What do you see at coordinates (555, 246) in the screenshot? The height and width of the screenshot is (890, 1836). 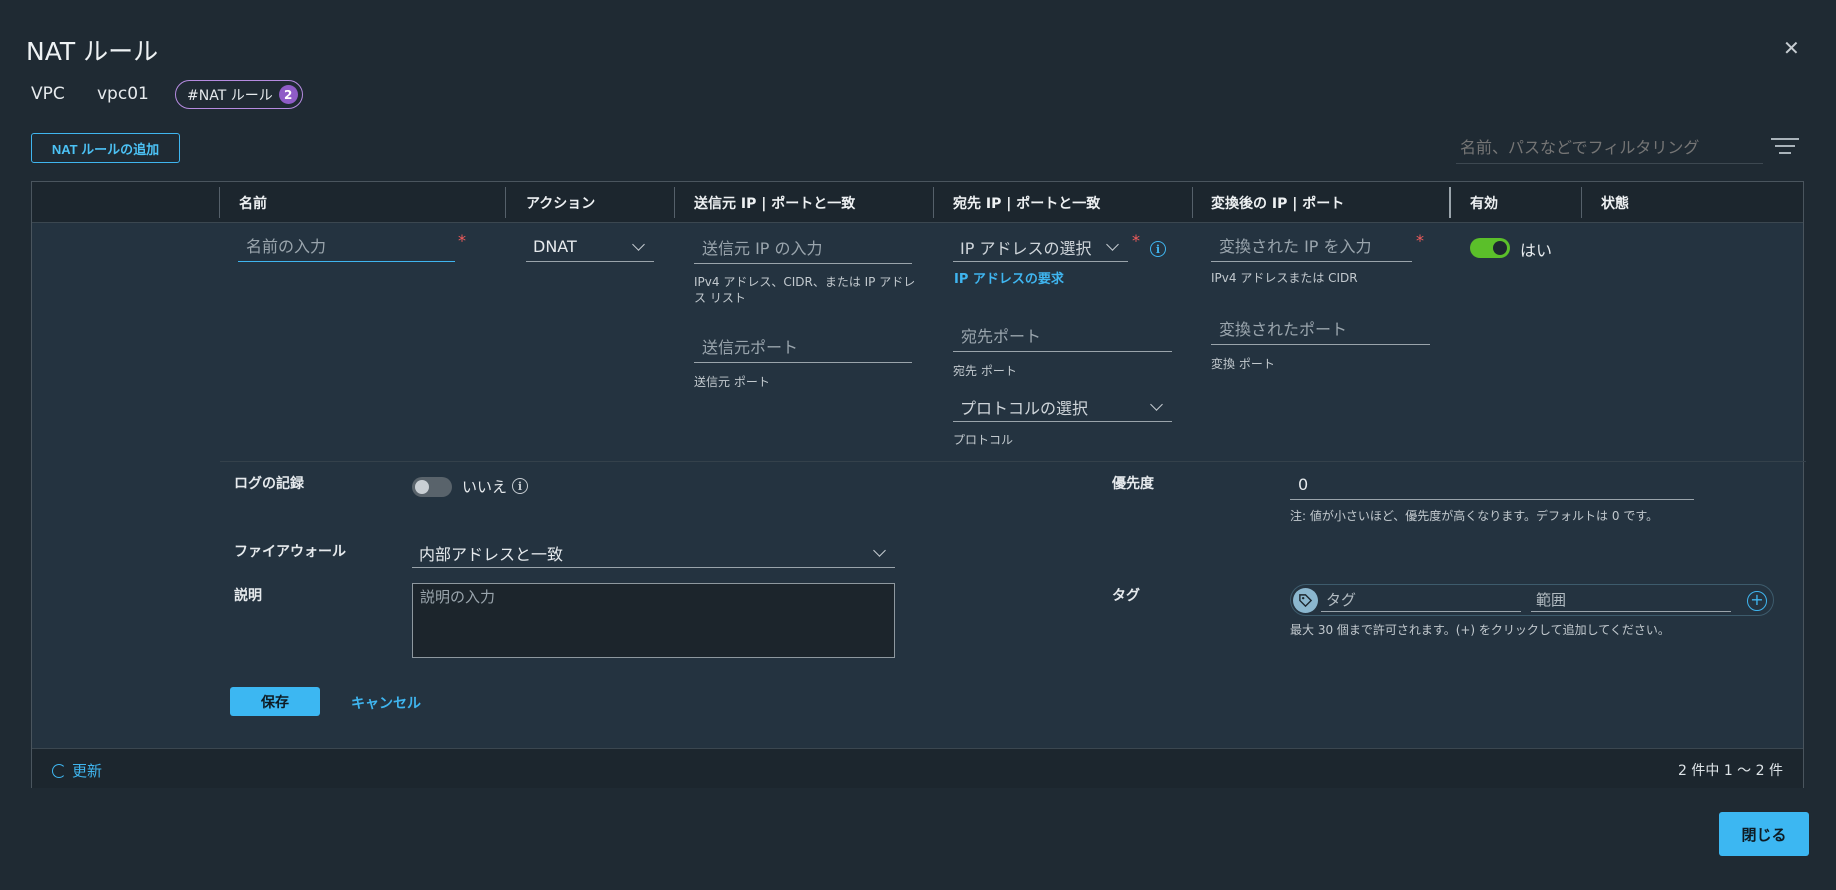 I see `action-select-value: DNAT` at bounding box center [555, 246].